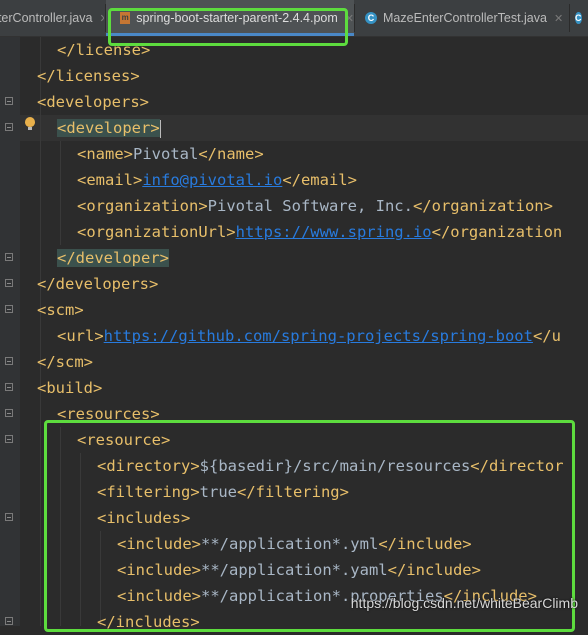 This screenshot has height=635, width=588. I want to click on code-link: https://www.spring.io, so click(334, 232).